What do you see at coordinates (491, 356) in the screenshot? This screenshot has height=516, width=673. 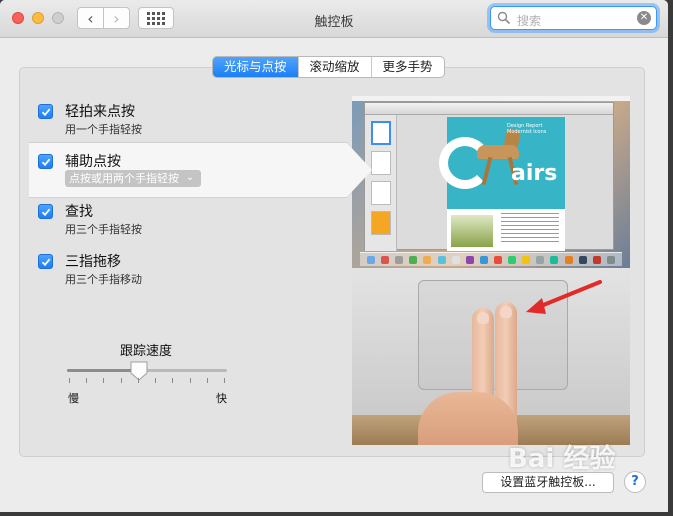 I see `preview-trackpad-scene` at bounding box center [491, 356].